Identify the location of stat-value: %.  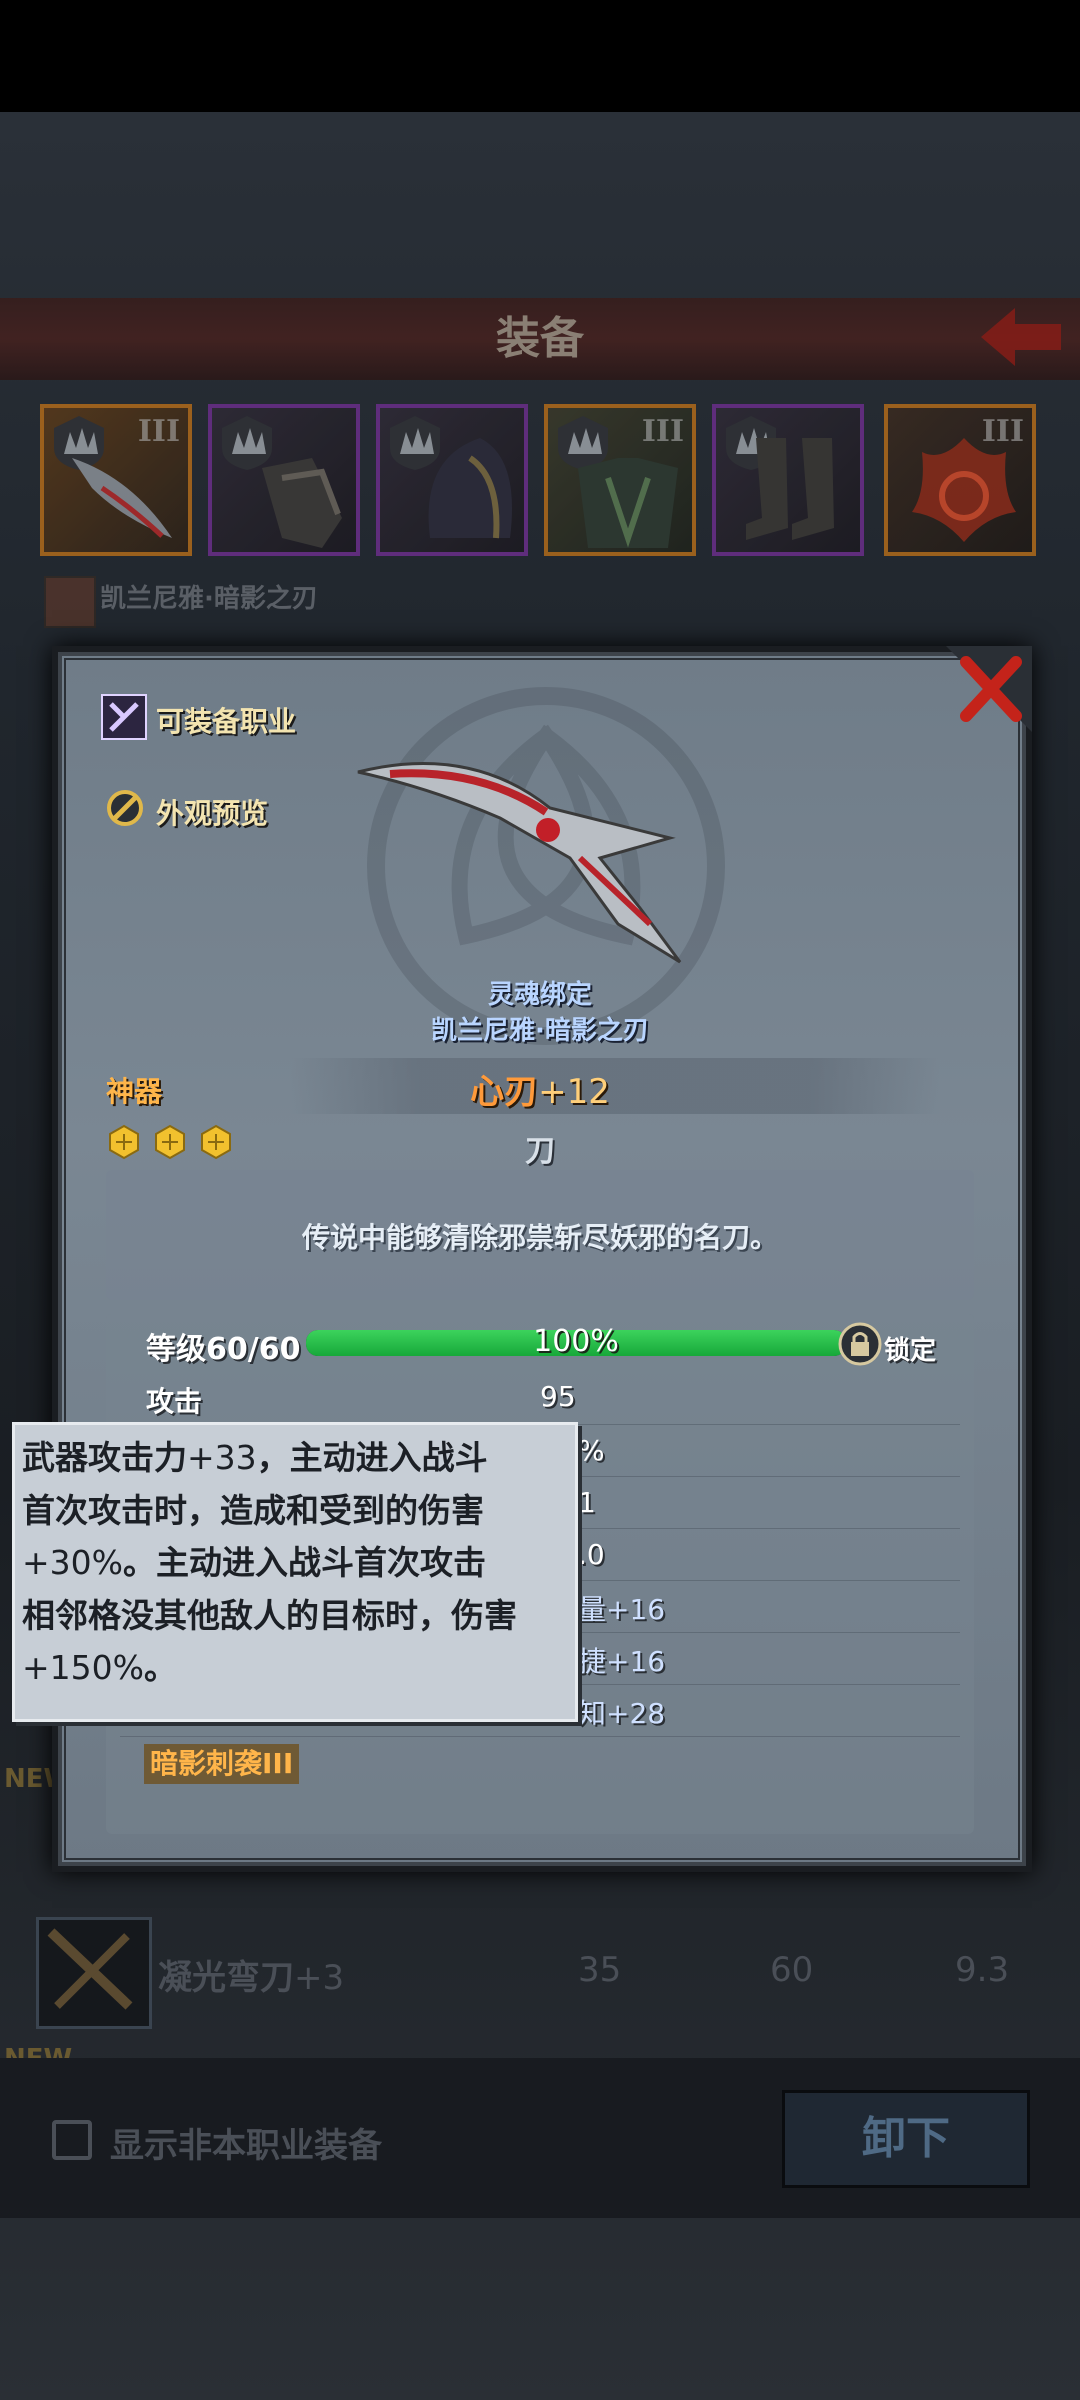
(591, 1450).